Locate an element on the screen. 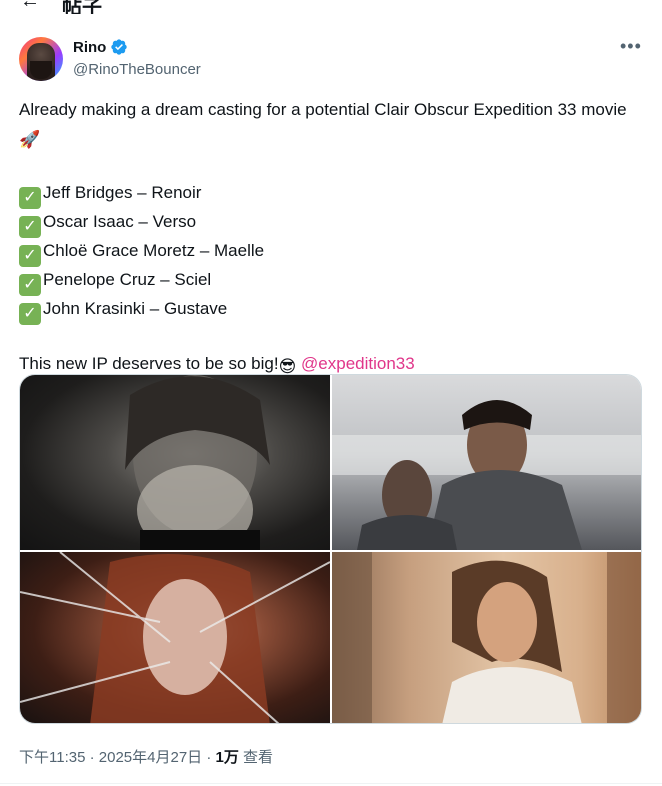 This screenshot has width=662, height=786. verified-badge-icon is located at coordinates (119, 47).